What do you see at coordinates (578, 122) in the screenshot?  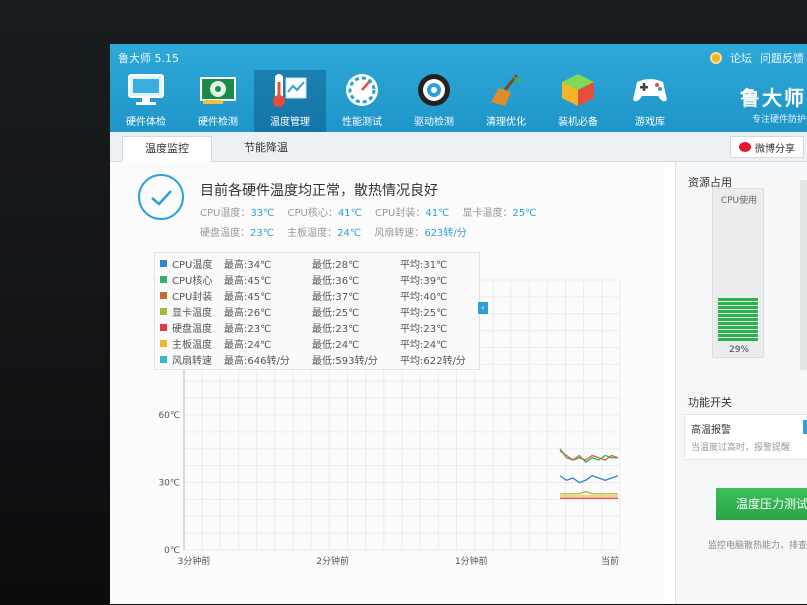 I see `nav-label: 装机必备` at bounding box center [578, 122].